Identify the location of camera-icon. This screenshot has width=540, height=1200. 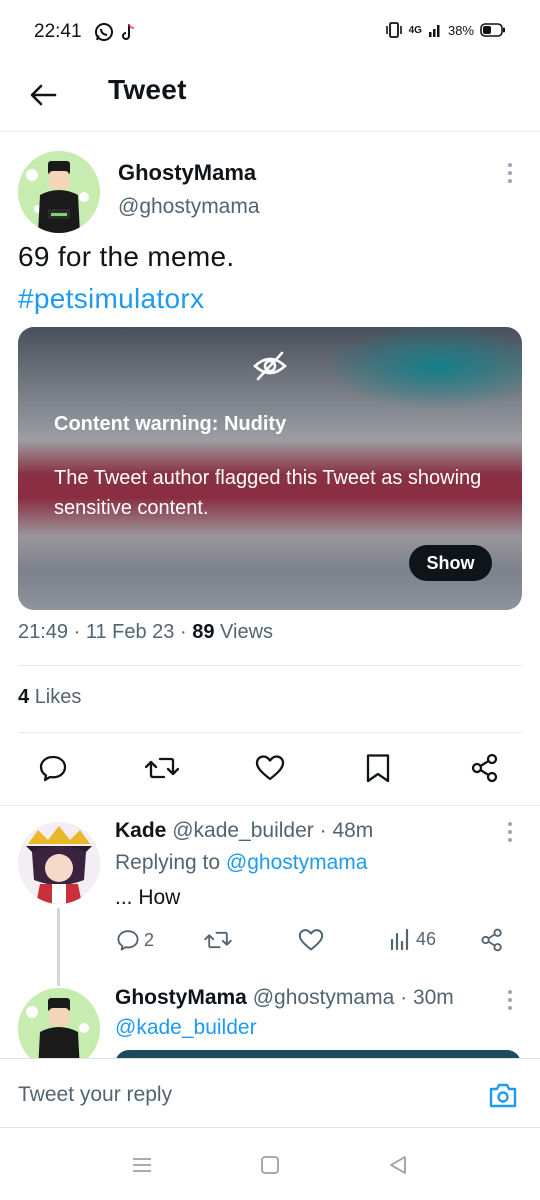
(503, 1095).